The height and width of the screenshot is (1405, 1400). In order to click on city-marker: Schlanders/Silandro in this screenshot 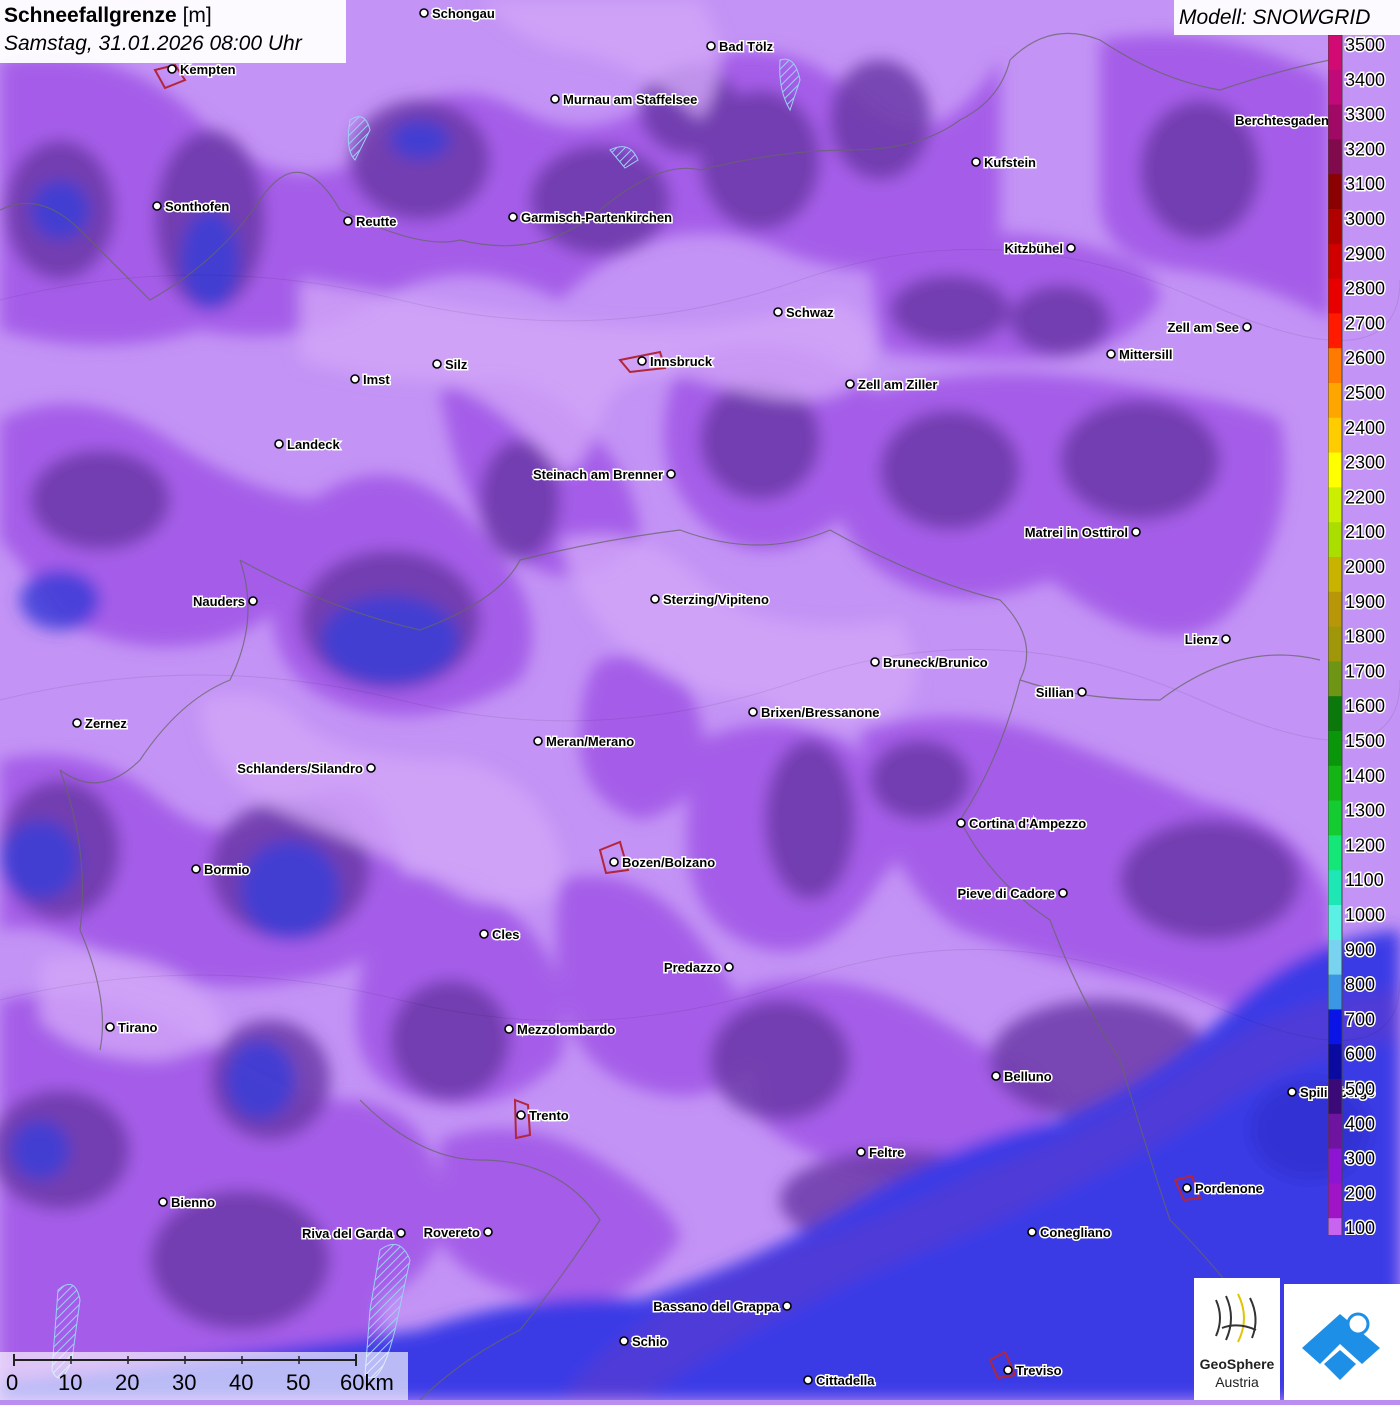, I will do `click(306, 769)`.